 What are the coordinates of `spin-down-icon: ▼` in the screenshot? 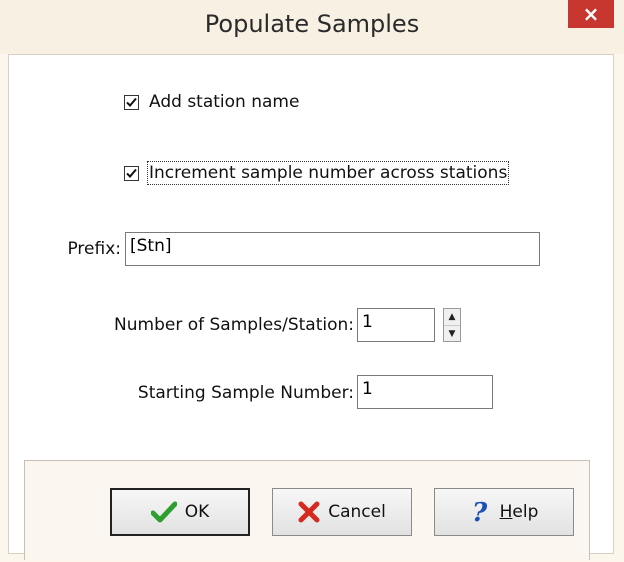 It's located at (452, 334).